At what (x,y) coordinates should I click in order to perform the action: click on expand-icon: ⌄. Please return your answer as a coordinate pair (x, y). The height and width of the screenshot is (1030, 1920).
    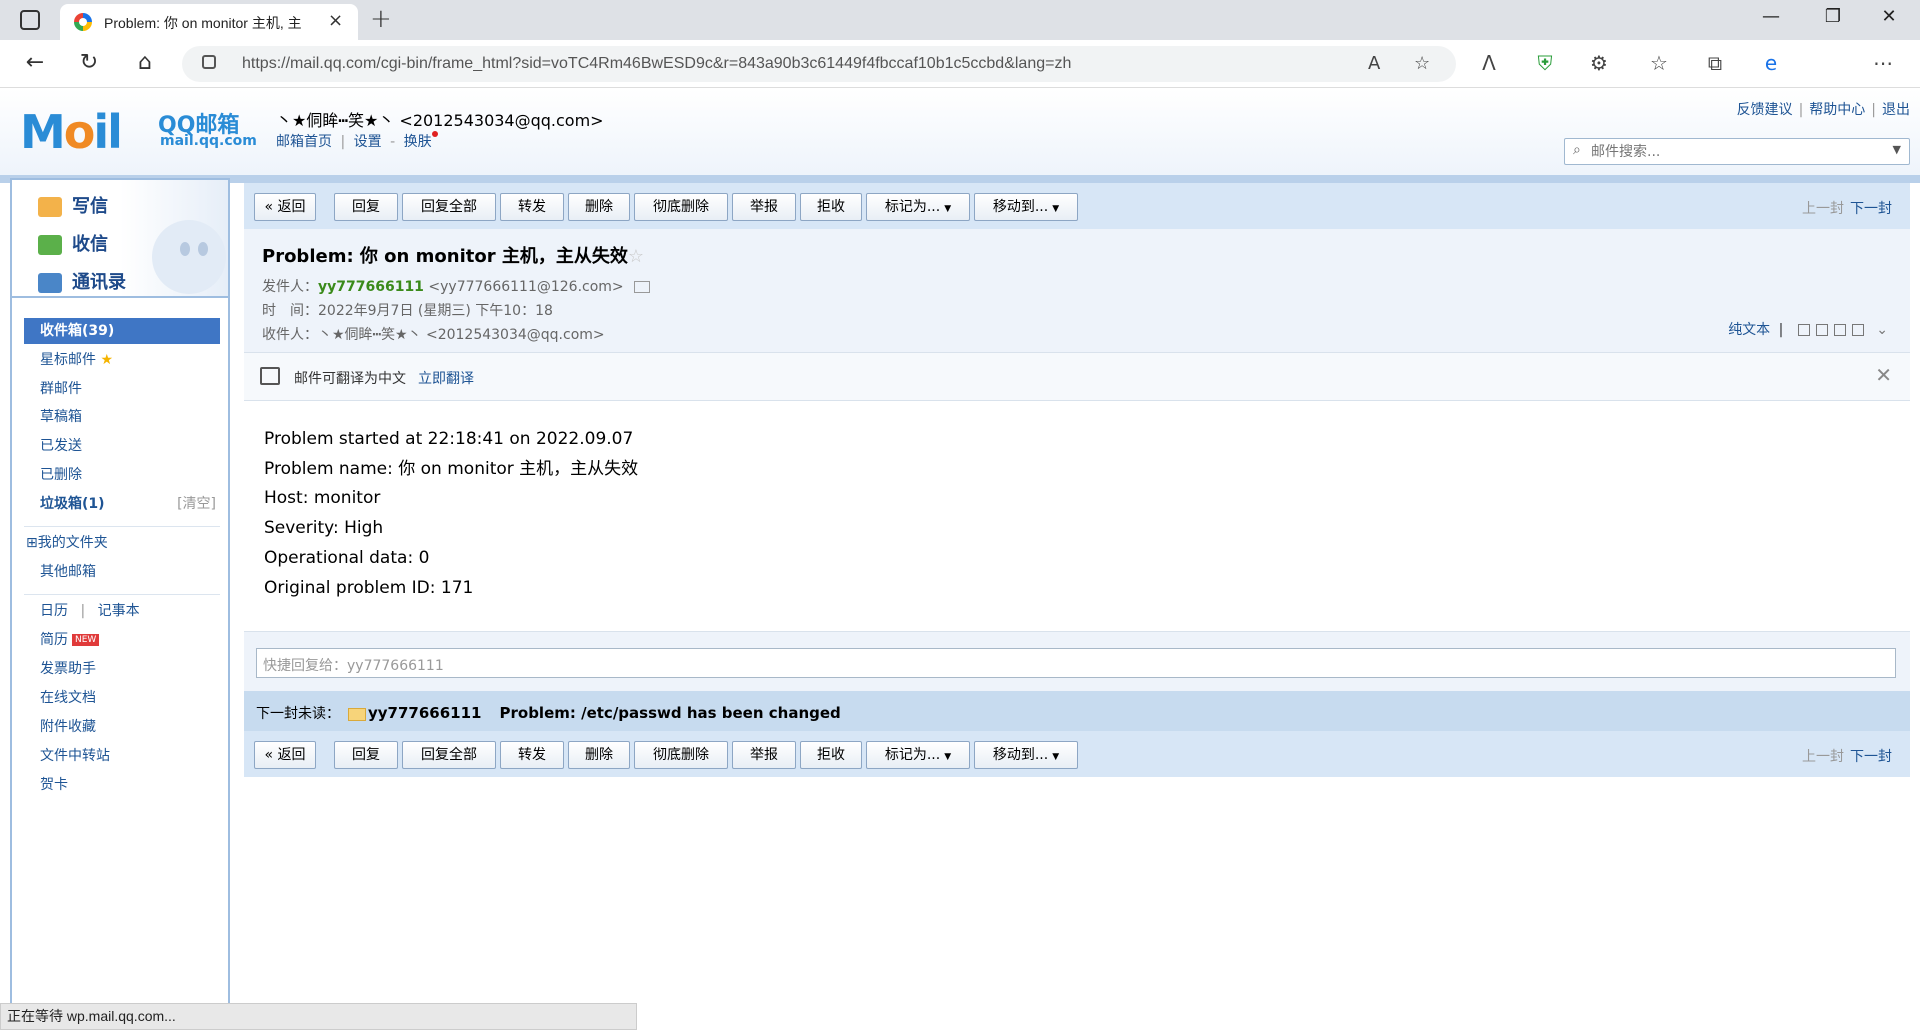
    Looking at the image, I should click on (1882, 330).